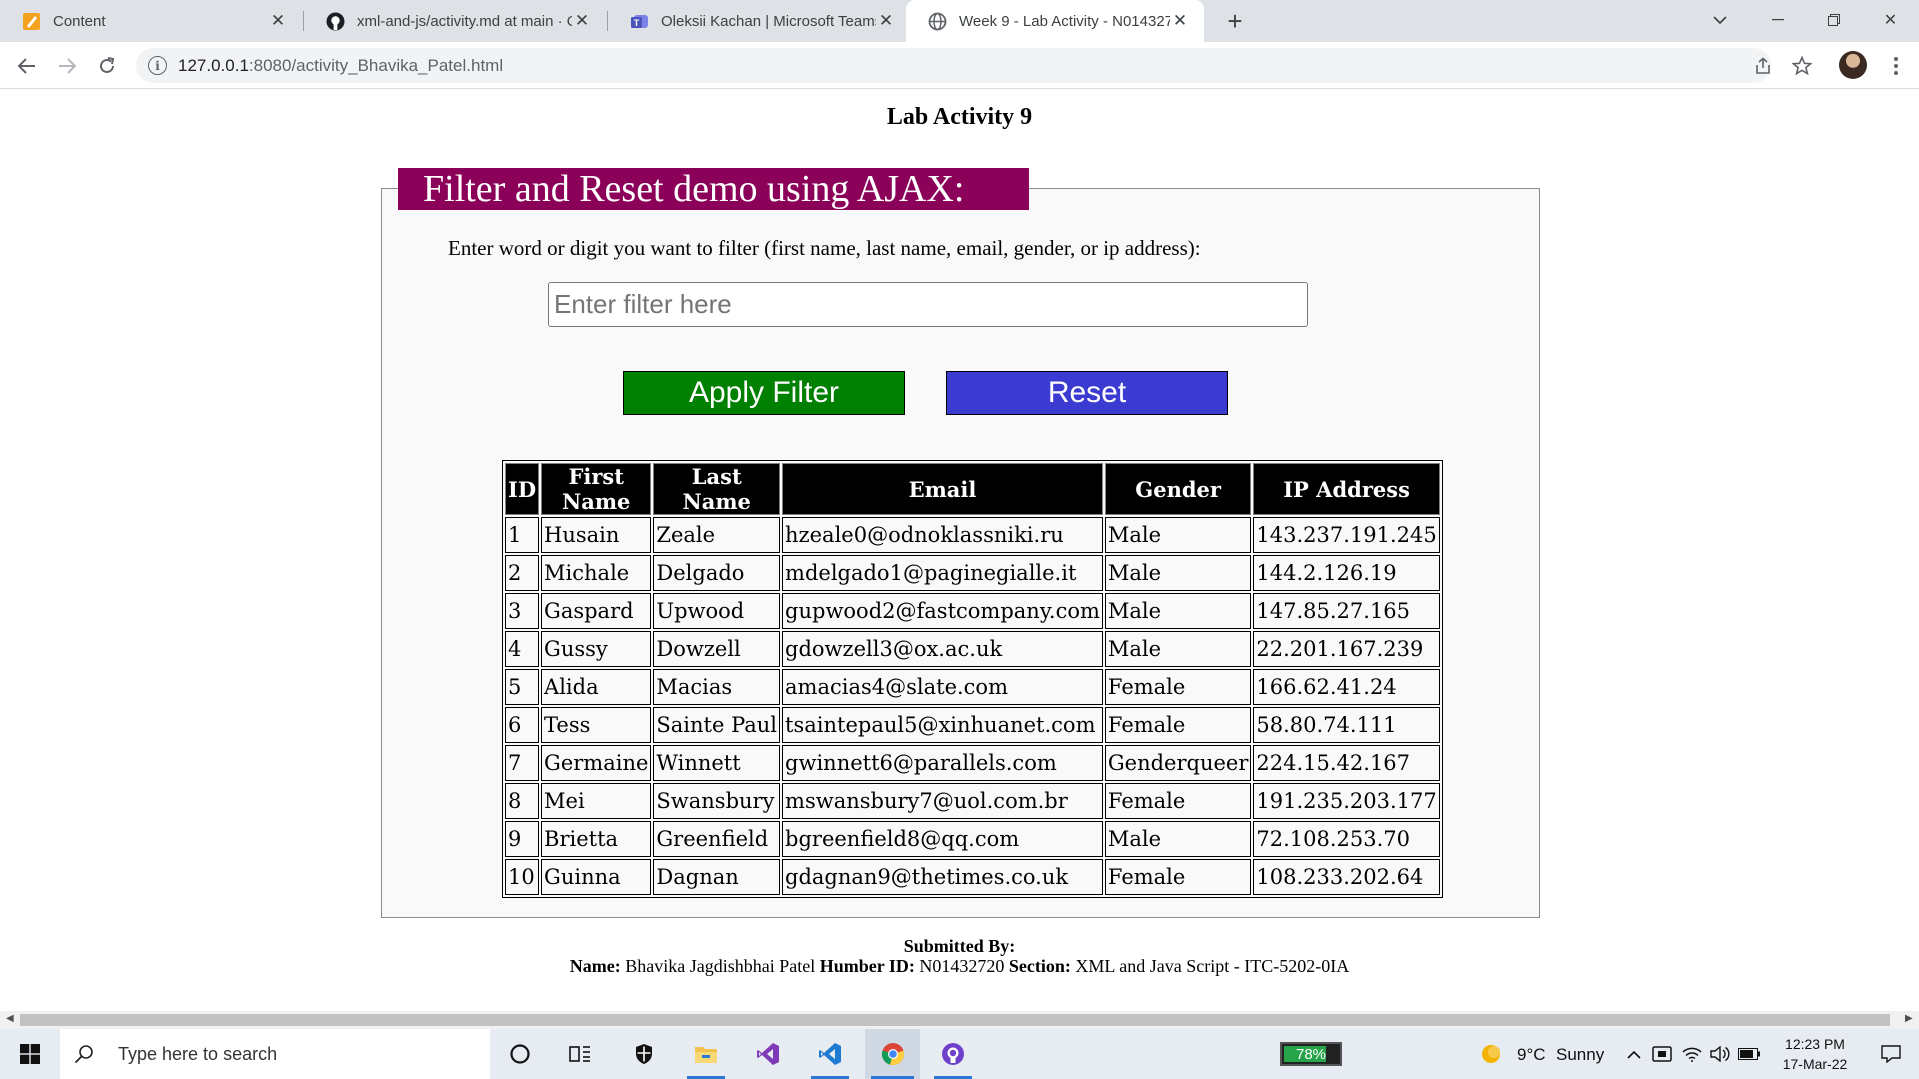 This screenshot has width=1919, height=1079. Describe the element at coordinates (720, 966) in the screenshot. I see `name-value: Bhavika Jagdishbhai Patel` at that location.